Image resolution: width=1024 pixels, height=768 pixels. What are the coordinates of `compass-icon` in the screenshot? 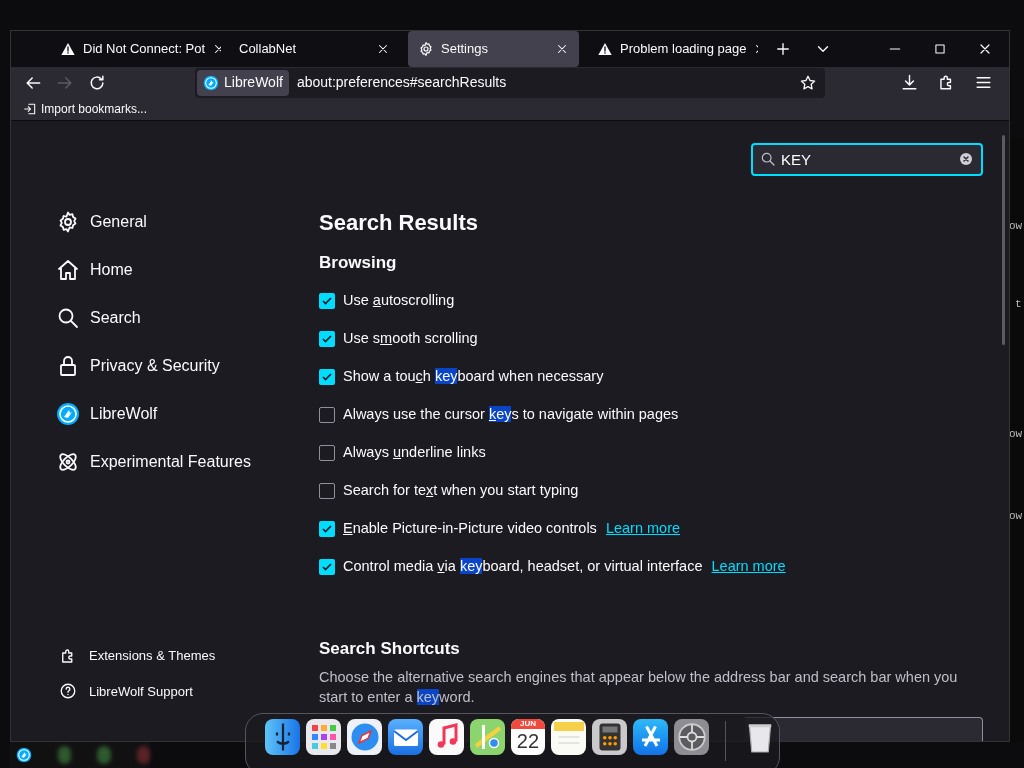 It's located at (364, 737).